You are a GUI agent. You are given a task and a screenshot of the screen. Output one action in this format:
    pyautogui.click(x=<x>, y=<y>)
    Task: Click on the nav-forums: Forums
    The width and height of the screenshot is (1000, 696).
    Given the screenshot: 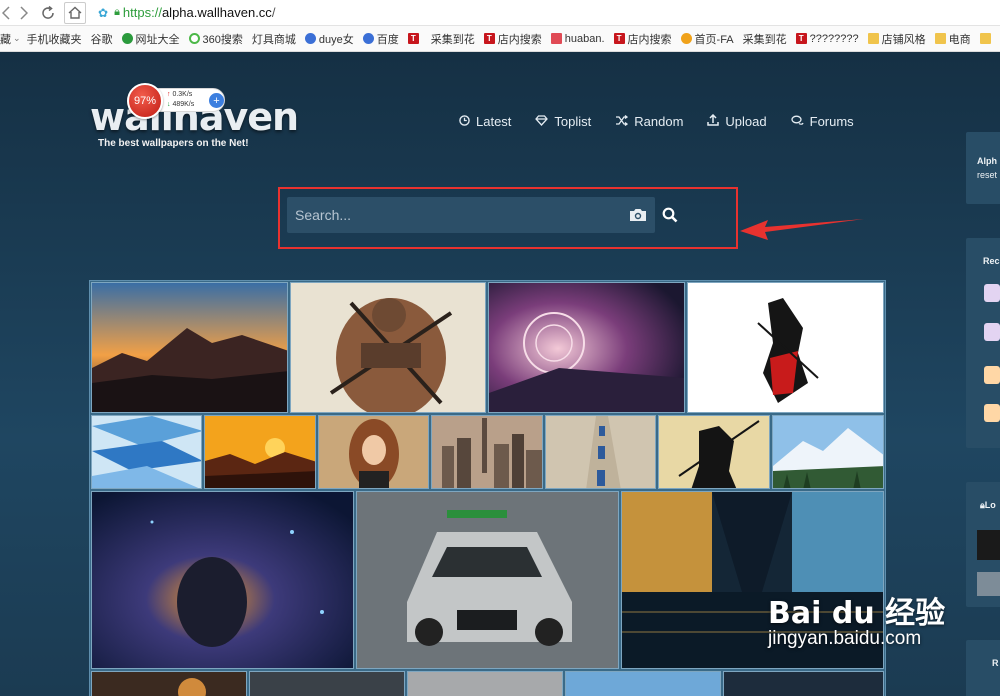 What is the action you would take?
    pyautogui.click(x=822, y=121)
    